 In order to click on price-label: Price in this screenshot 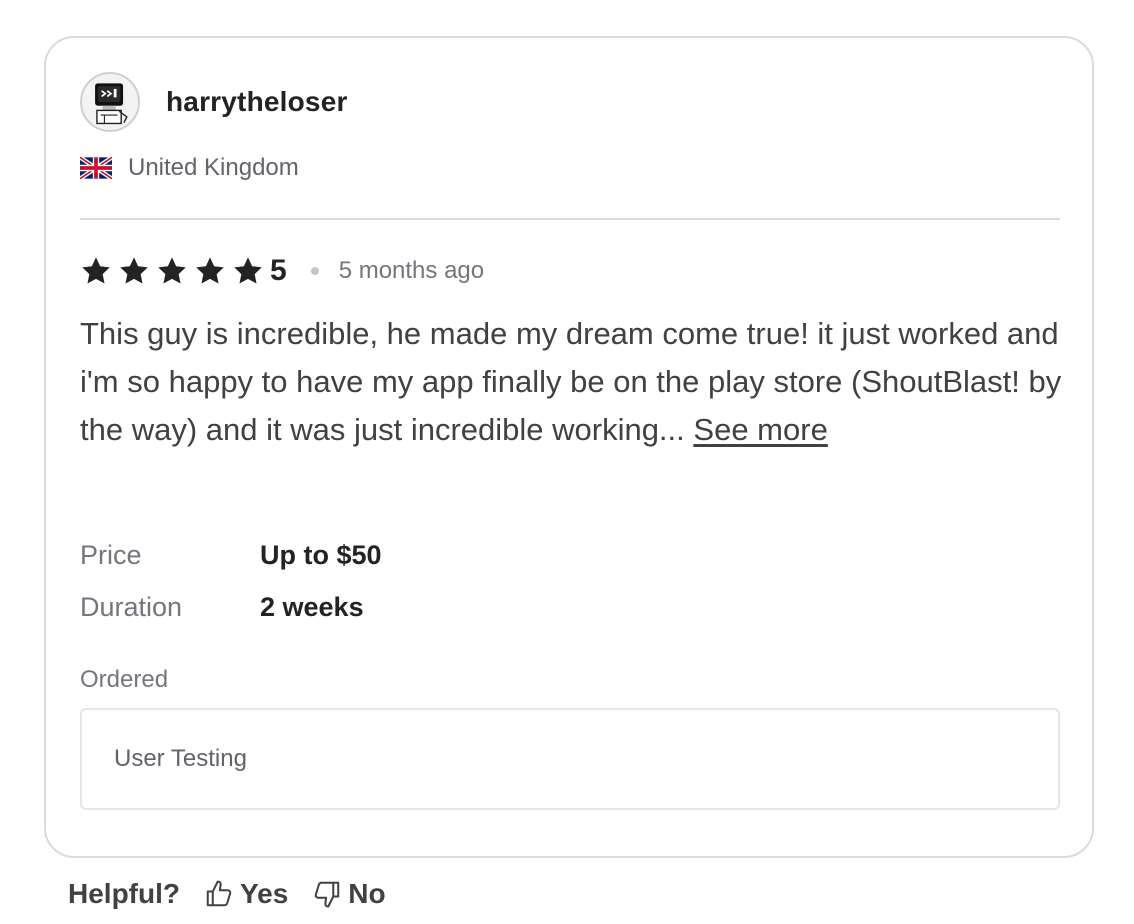, I will do `click(111, 555)`.